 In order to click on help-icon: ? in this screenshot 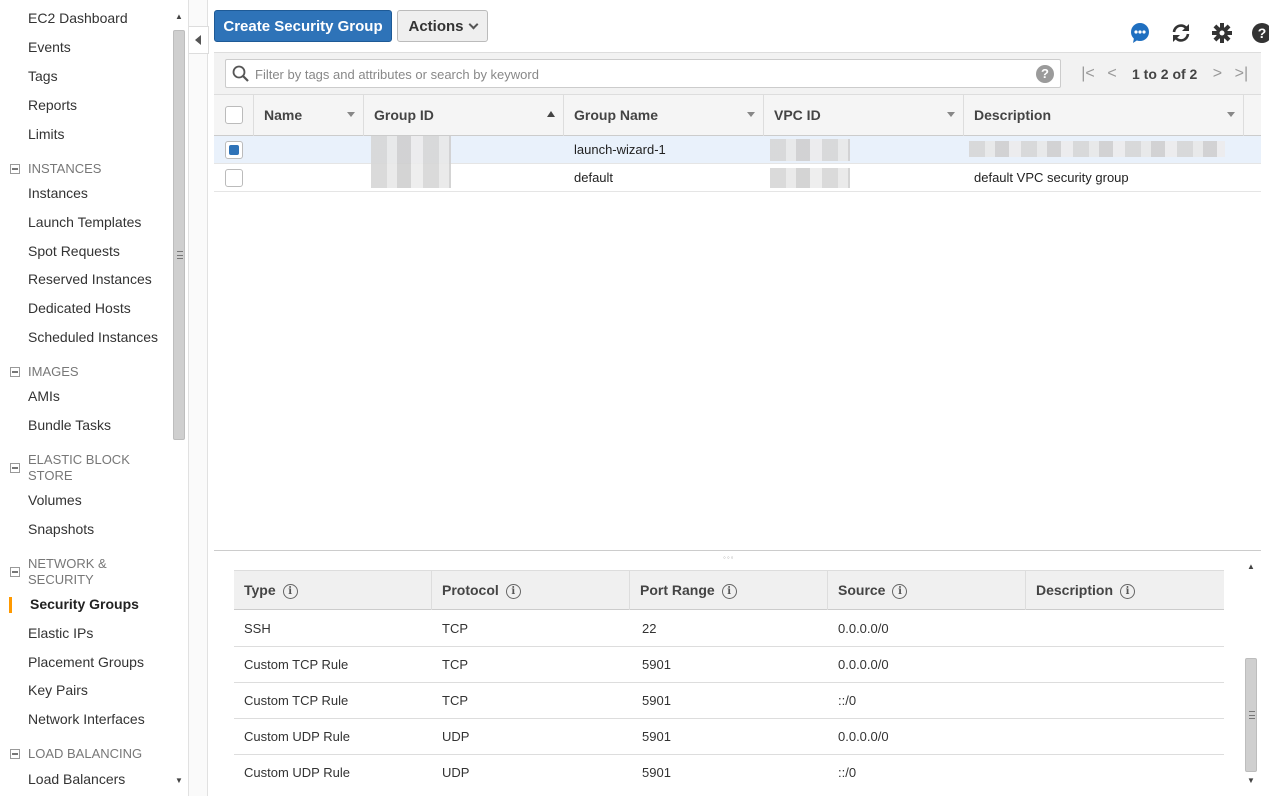, I will do `click(1260, 33)`.